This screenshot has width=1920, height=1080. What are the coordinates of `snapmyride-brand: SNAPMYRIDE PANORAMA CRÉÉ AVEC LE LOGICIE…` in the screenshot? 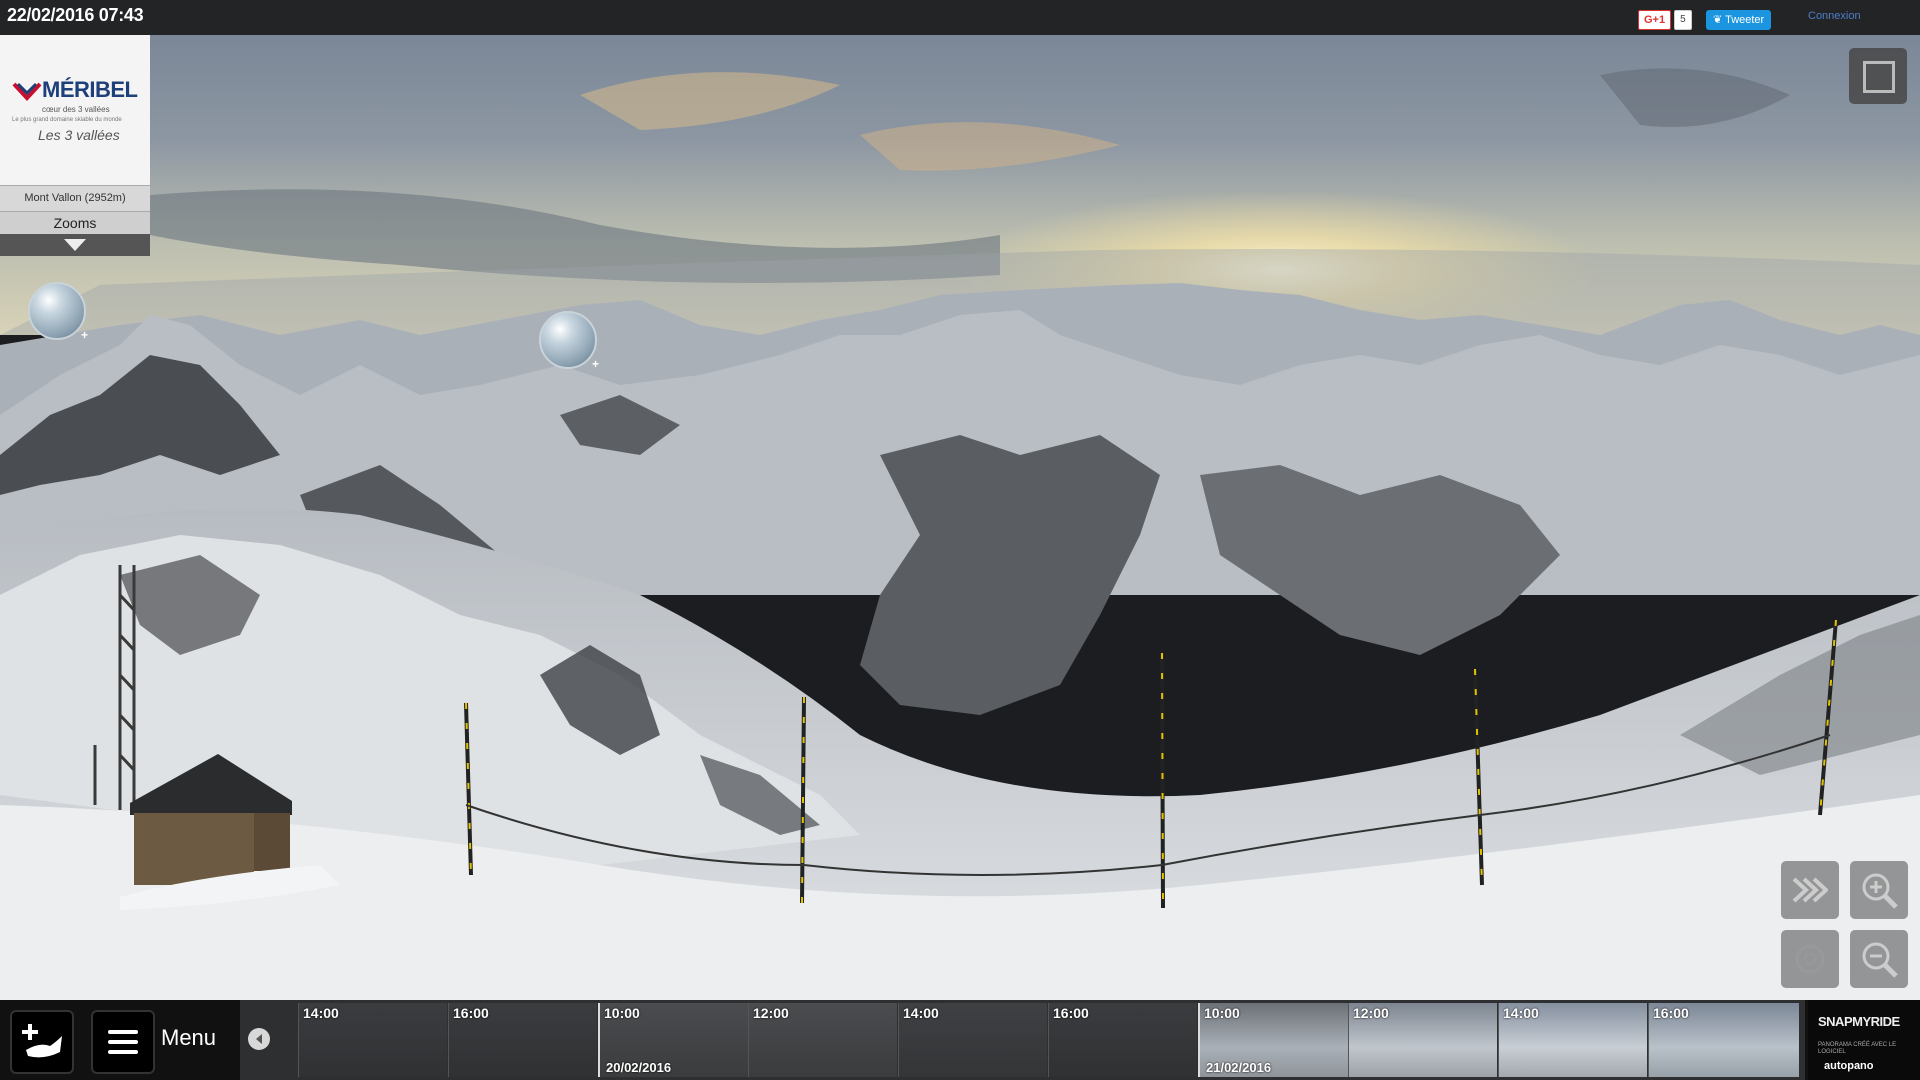 It's located at (1864, 1040).